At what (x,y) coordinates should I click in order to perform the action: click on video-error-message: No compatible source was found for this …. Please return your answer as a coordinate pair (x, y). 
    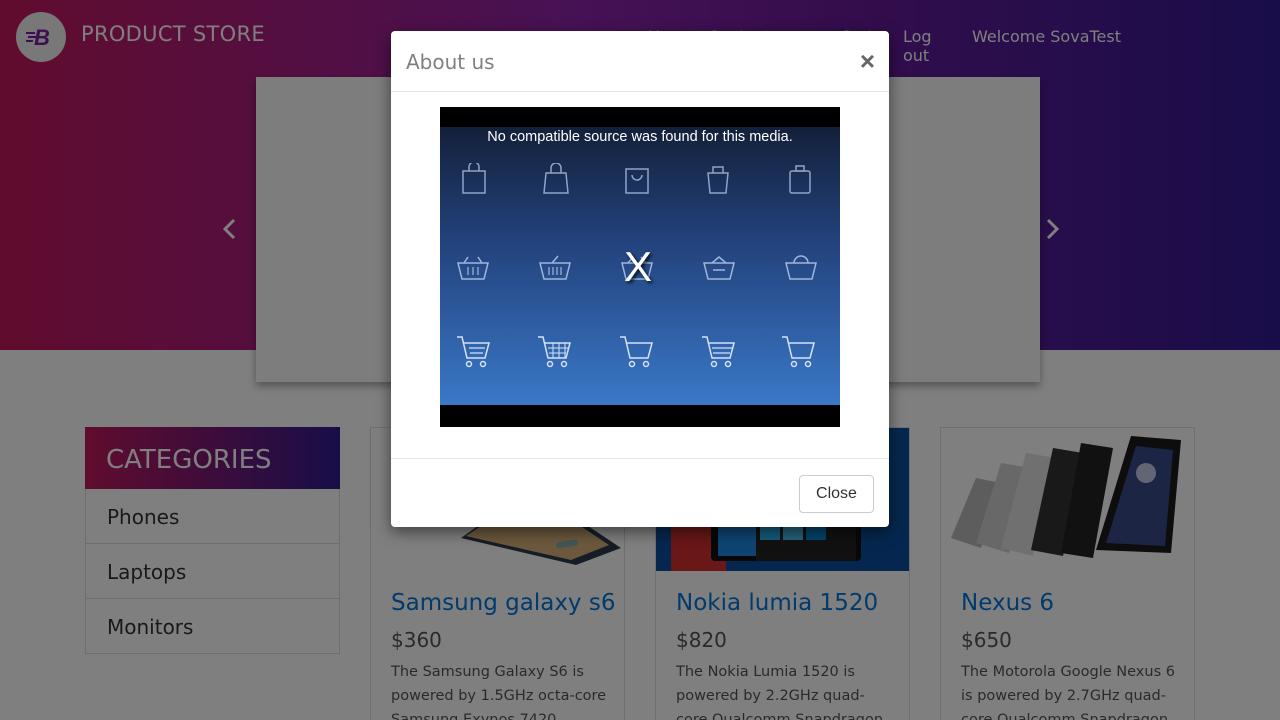
    Looking at the image, I should click on (640, 137).